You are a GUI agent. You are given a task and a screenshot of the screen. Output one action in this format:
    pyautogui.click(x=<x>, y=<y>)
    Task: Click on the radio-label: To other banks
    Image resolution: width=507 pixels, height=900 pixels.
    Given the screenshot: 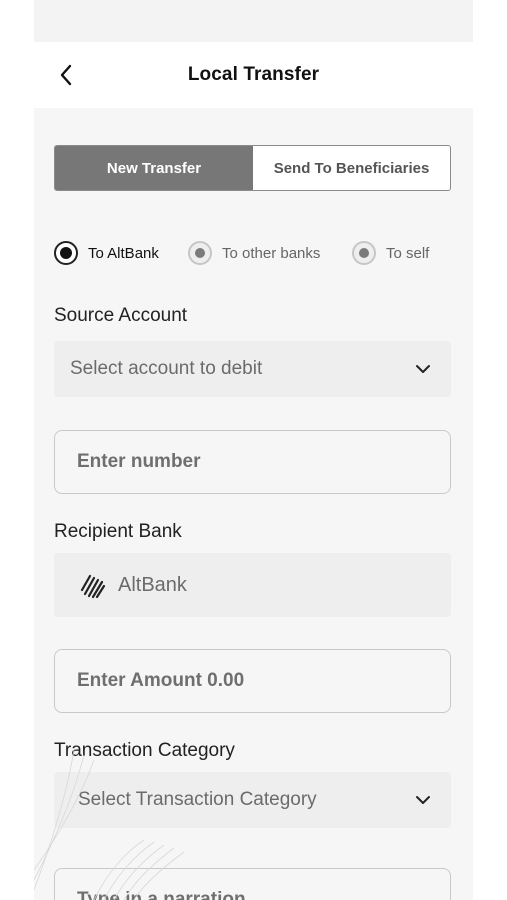 What is the action you would take?
    pyautogui.click(x=271, y=253)
    